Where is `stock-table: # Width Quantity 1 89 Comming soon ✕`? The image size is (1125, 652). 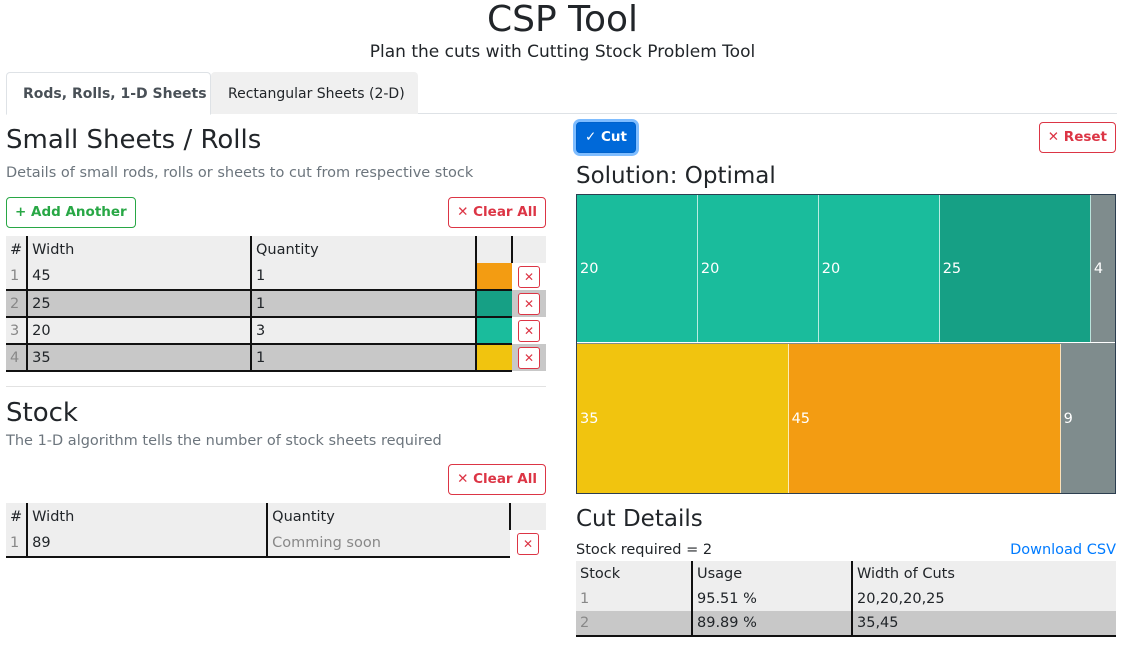
stock-table: # Width Quantity 1 89 Comming soon ✕ is located at coordinates (276, 530).